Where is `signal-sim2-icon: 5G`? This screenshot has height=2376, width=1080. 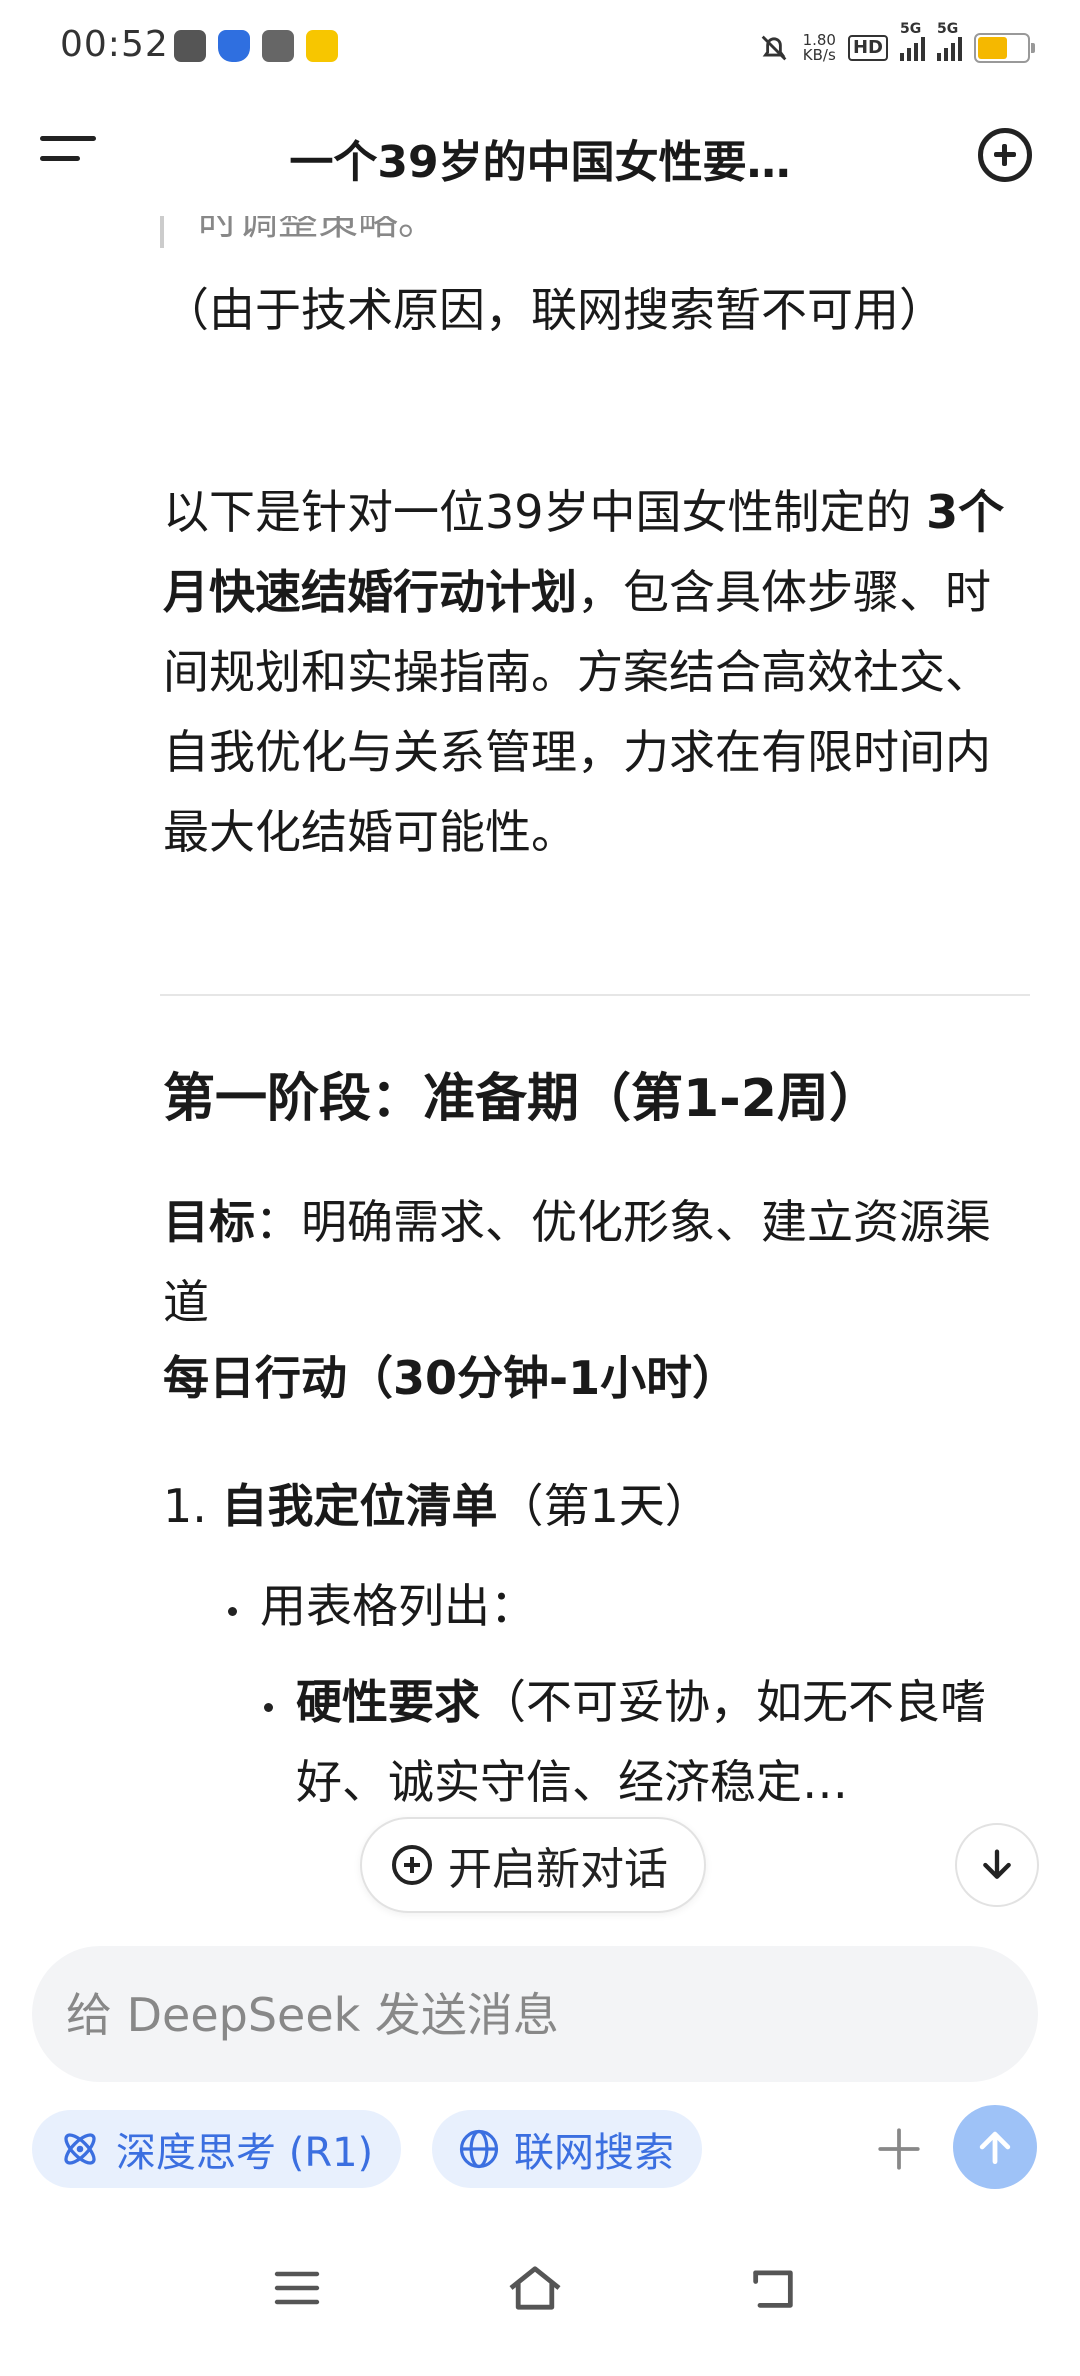
signal-sim2-icon: 5G is located at coordinates (949, 41).